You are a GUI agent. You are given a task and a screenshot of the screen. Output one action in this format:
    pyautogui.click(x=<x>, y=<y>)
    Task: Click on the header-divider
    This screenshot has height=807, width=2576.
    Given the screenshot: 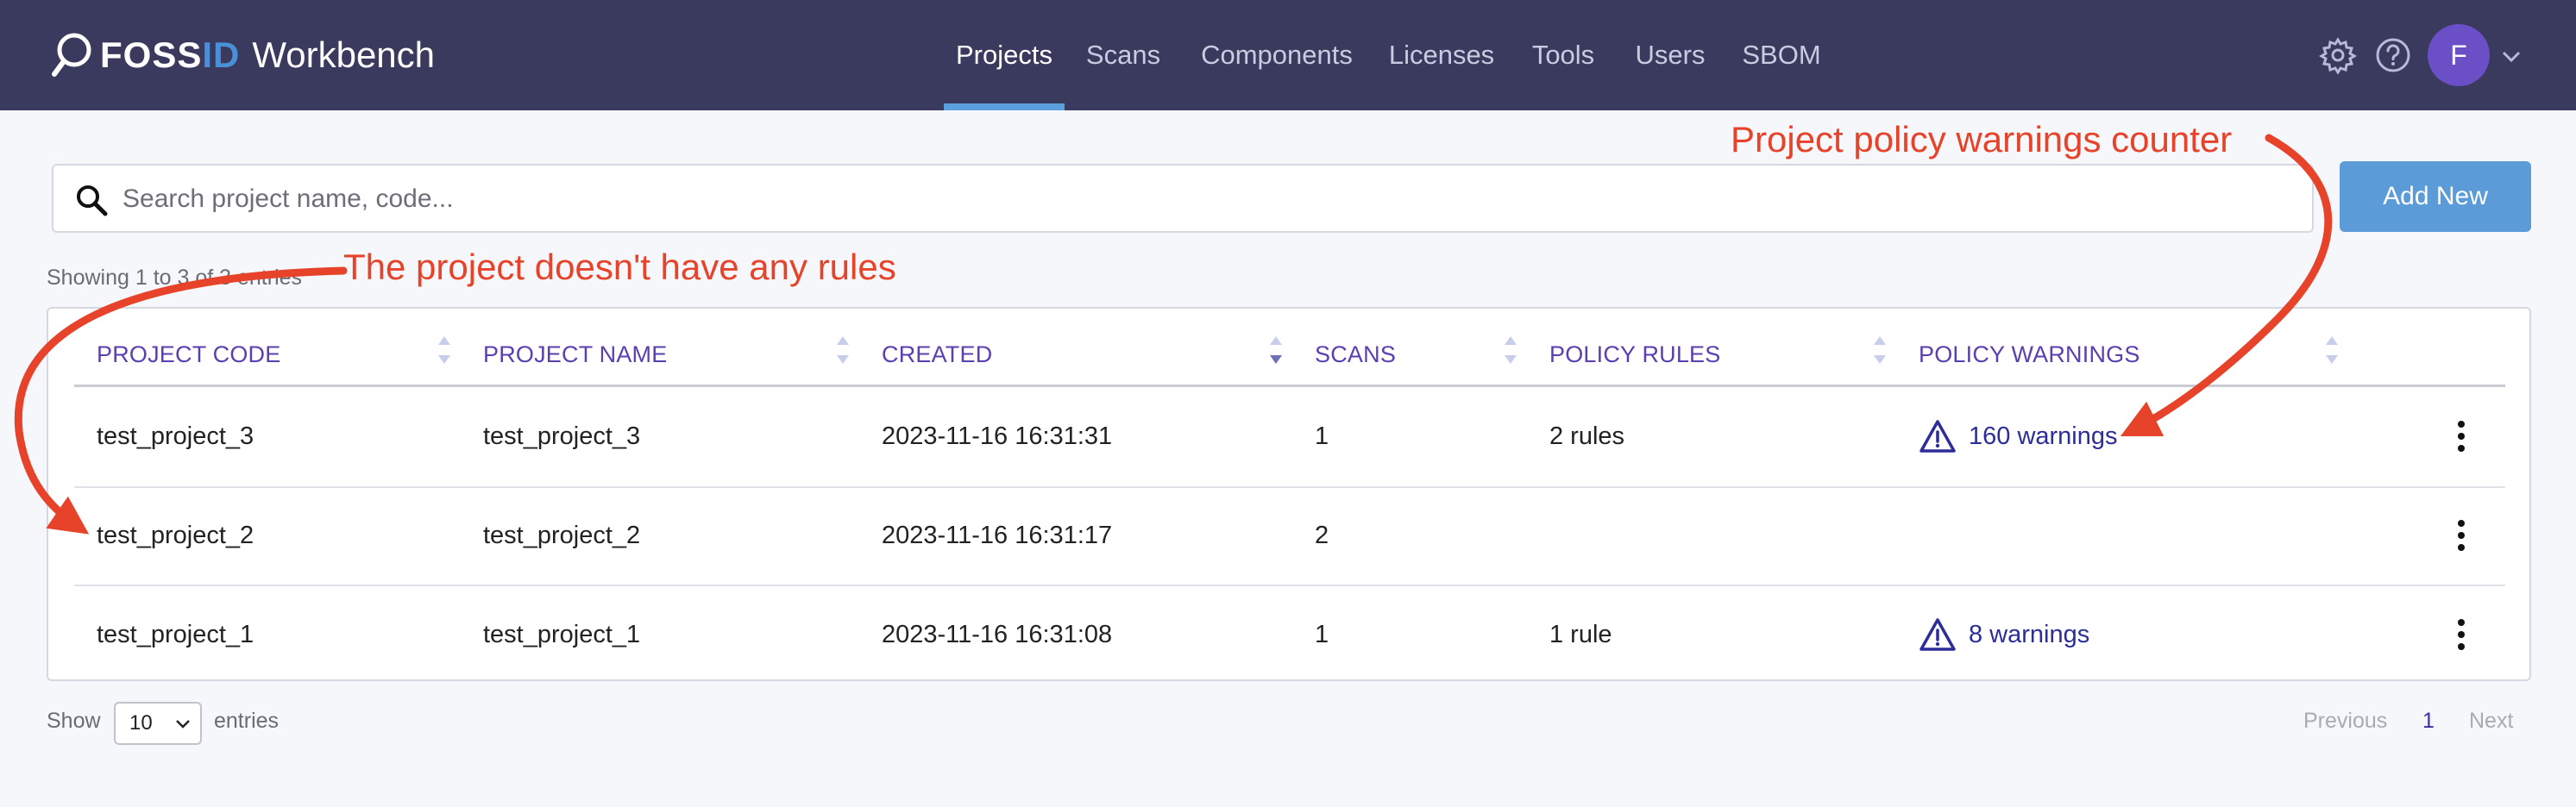 What is the action you would take?
    pyautogui.click(x=1289, y=386)
    